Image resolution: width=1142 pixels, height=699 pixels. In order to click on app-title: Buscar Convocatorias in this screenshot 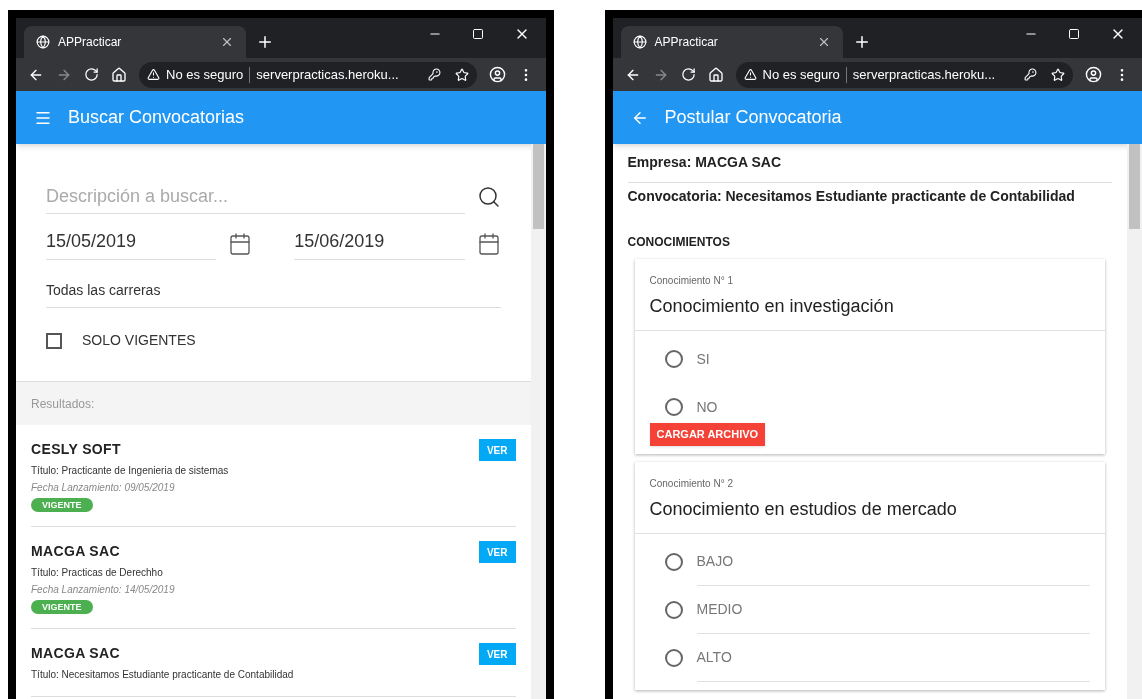, I will do `click(156, 117)`.